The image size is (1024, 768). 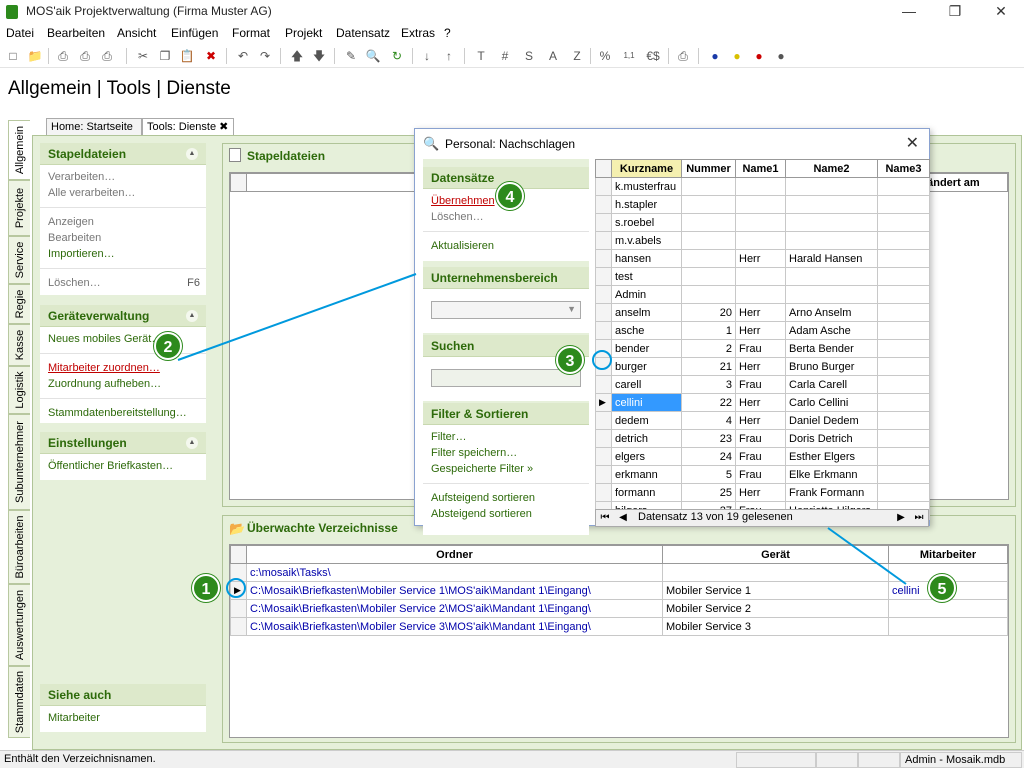 What do you see at coordinates (629, 56) in the screenshot?
I see `decimal-icon: 1,1` at bounding box center [629, 56].